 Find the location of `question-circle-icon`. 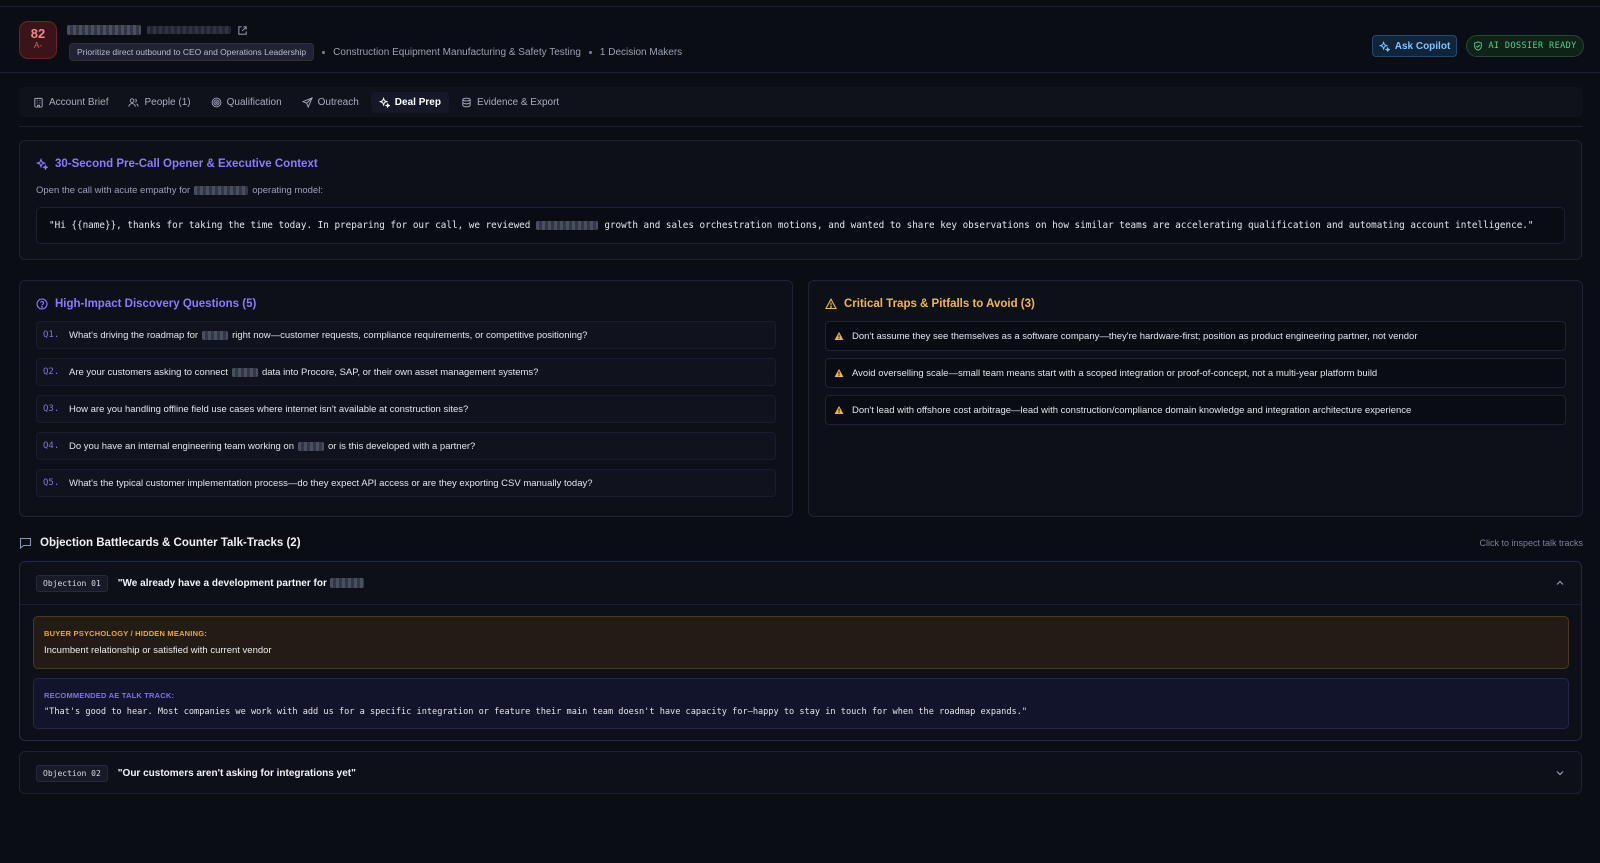

question-circle-icon is located at coordinates (42, 304).